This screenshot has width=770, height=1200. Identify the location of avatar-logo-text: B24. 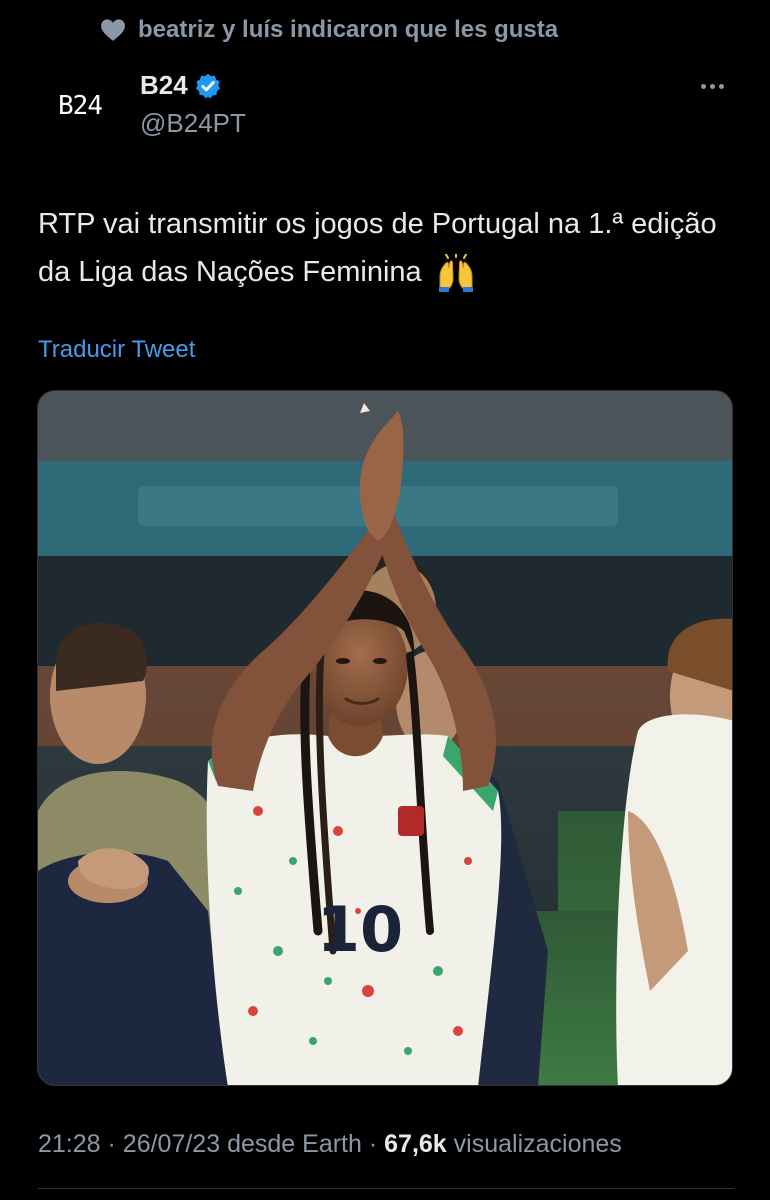
(80, 106).